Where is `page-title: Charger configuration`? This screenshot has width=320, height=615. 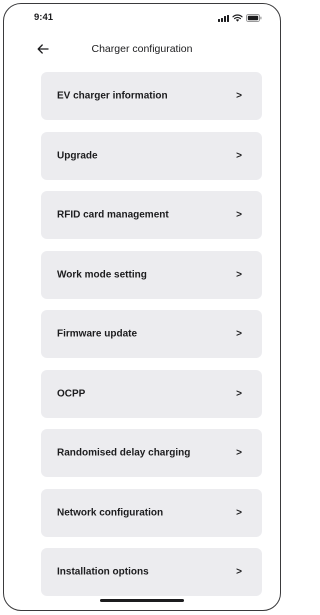 page-title: Charger configuration is located at coordinates (142, 49).